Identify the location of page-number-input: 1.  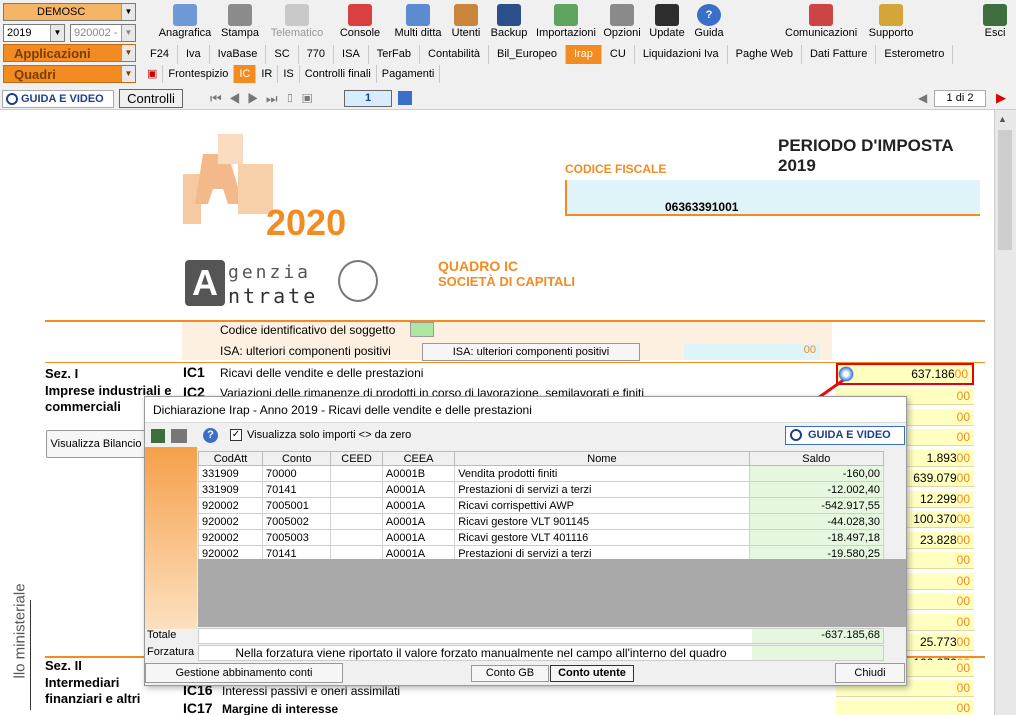
(368, 98).